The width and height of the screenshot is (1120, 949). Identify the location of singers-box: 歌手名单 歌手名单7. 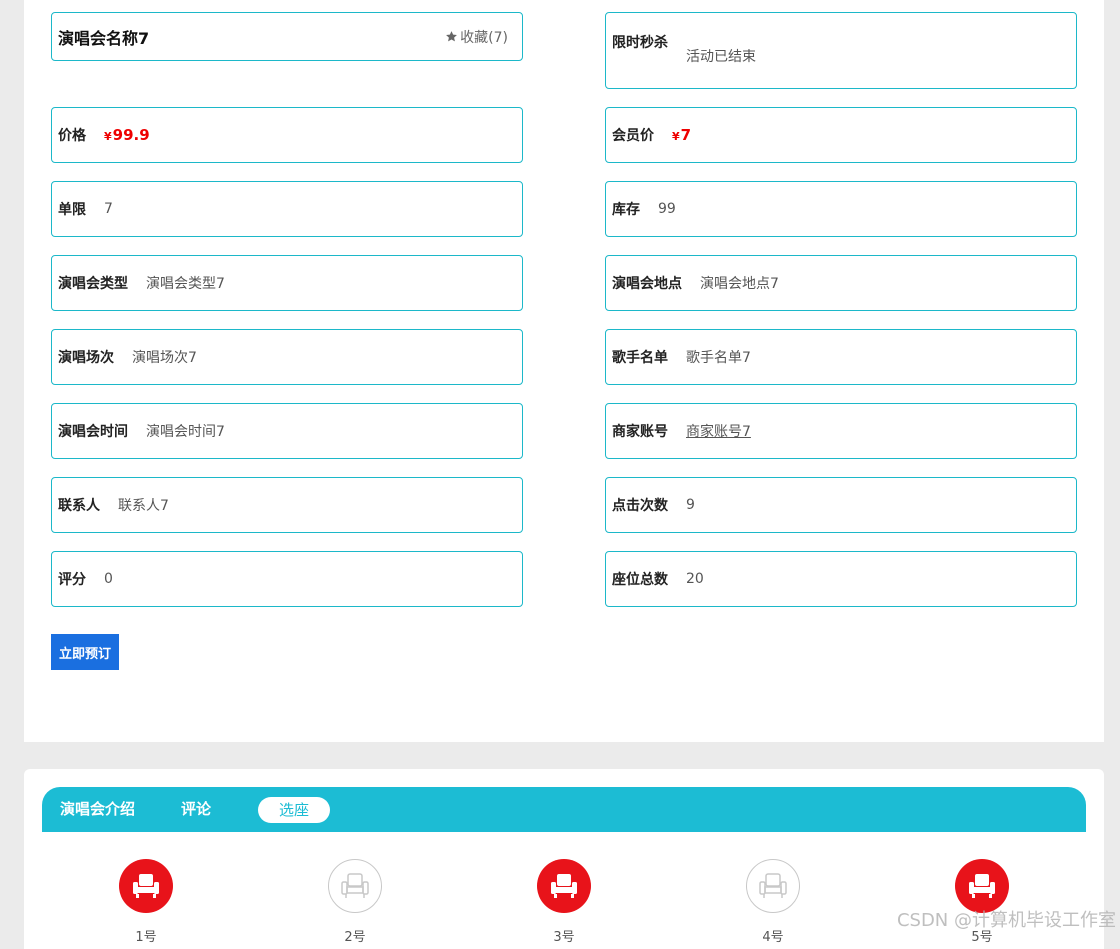
(841, 357).